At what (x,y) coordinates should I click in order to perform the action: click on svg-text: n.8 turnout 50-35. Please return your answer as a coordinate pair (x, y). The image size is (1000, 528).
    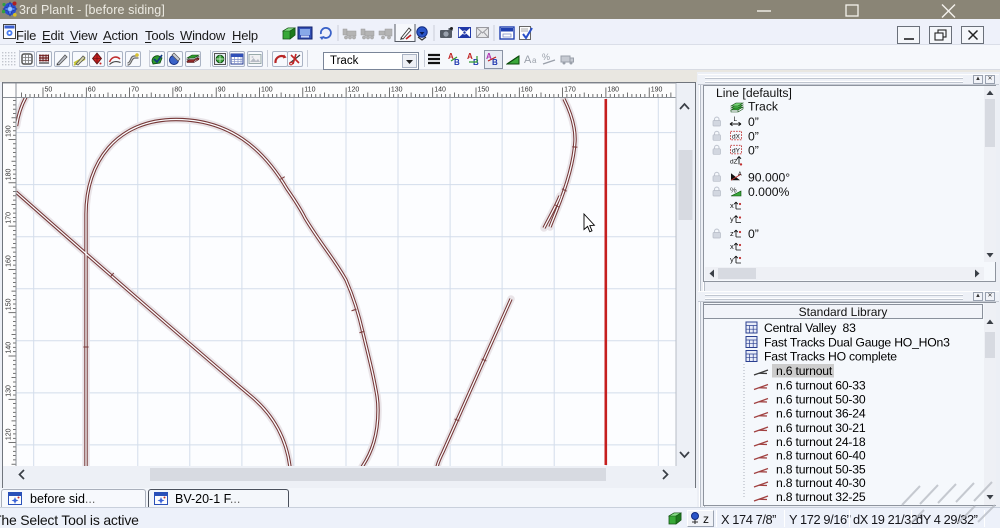
    Looking at the image, I should click on (821, 470).